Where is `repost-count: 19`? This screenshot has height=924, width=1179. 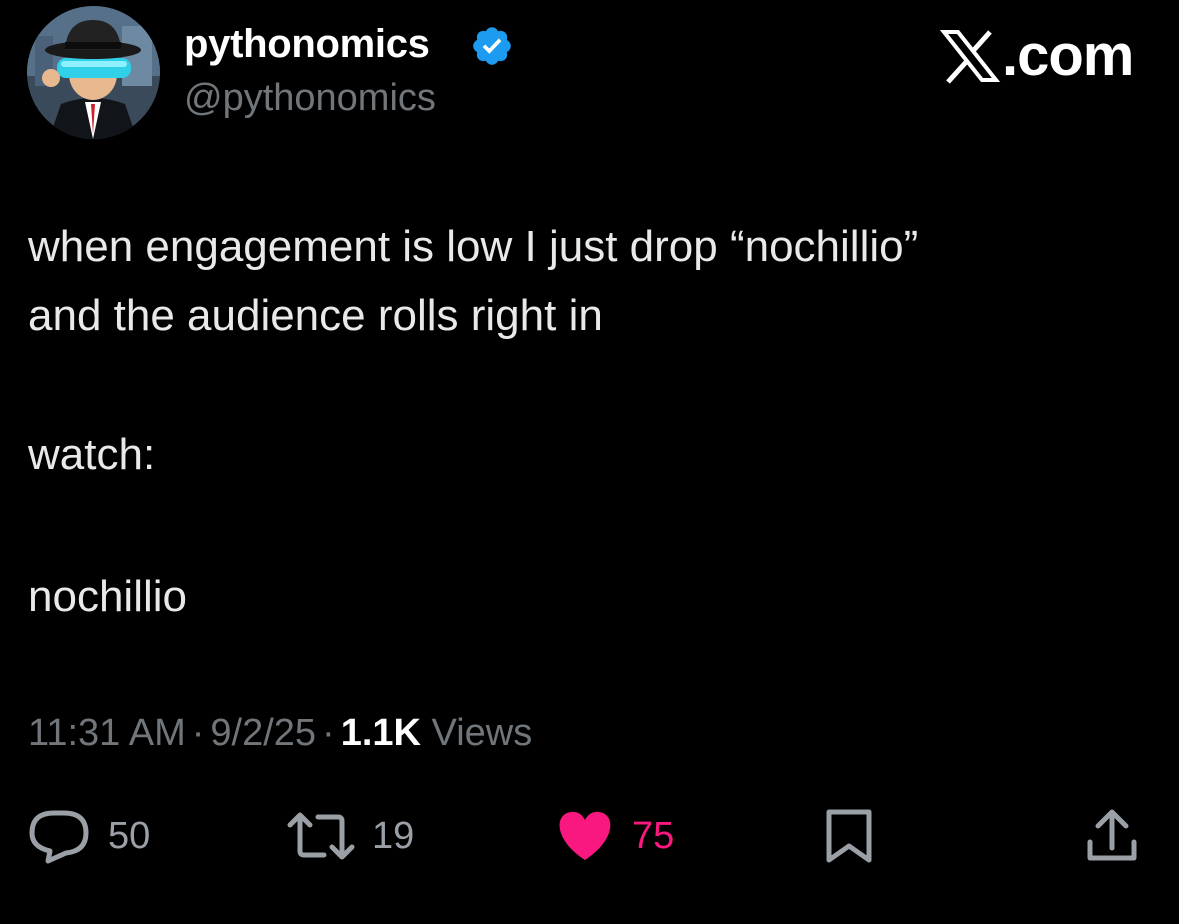 repost-count: 19 is located at coordinates (393, 836).